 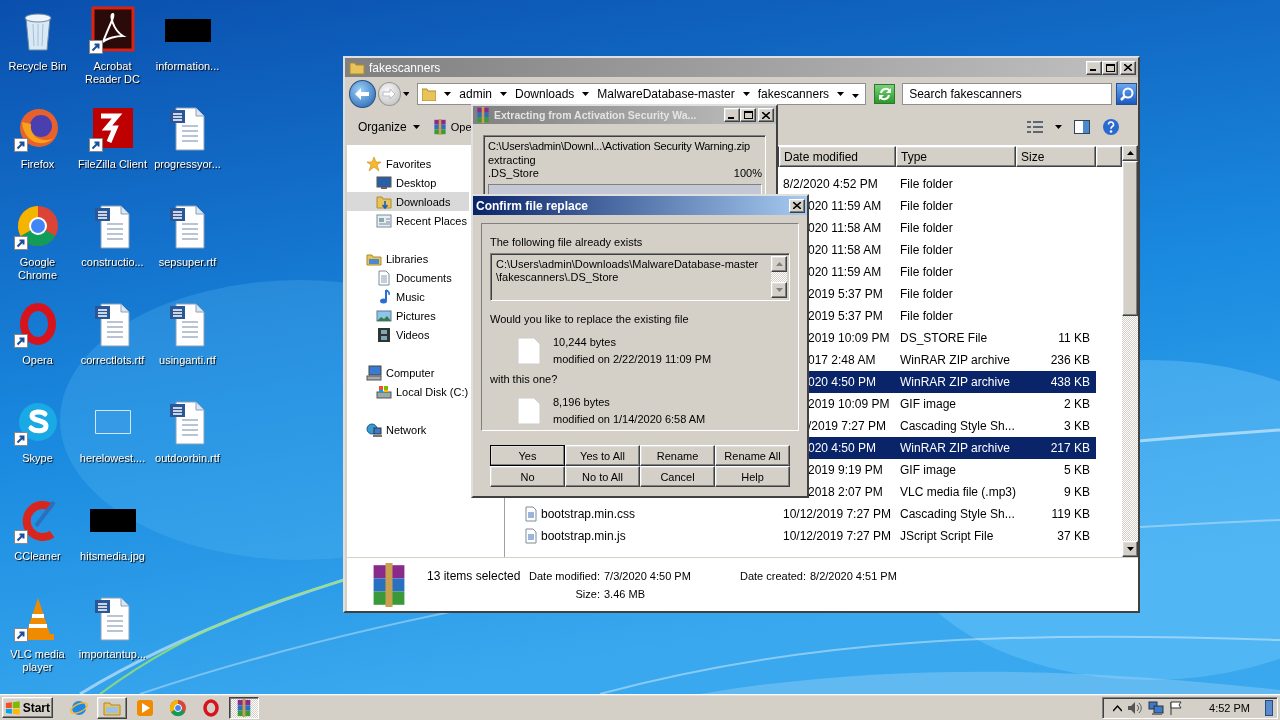 I want to click on message-text: The following file already exists, so click(x=566, y=242).